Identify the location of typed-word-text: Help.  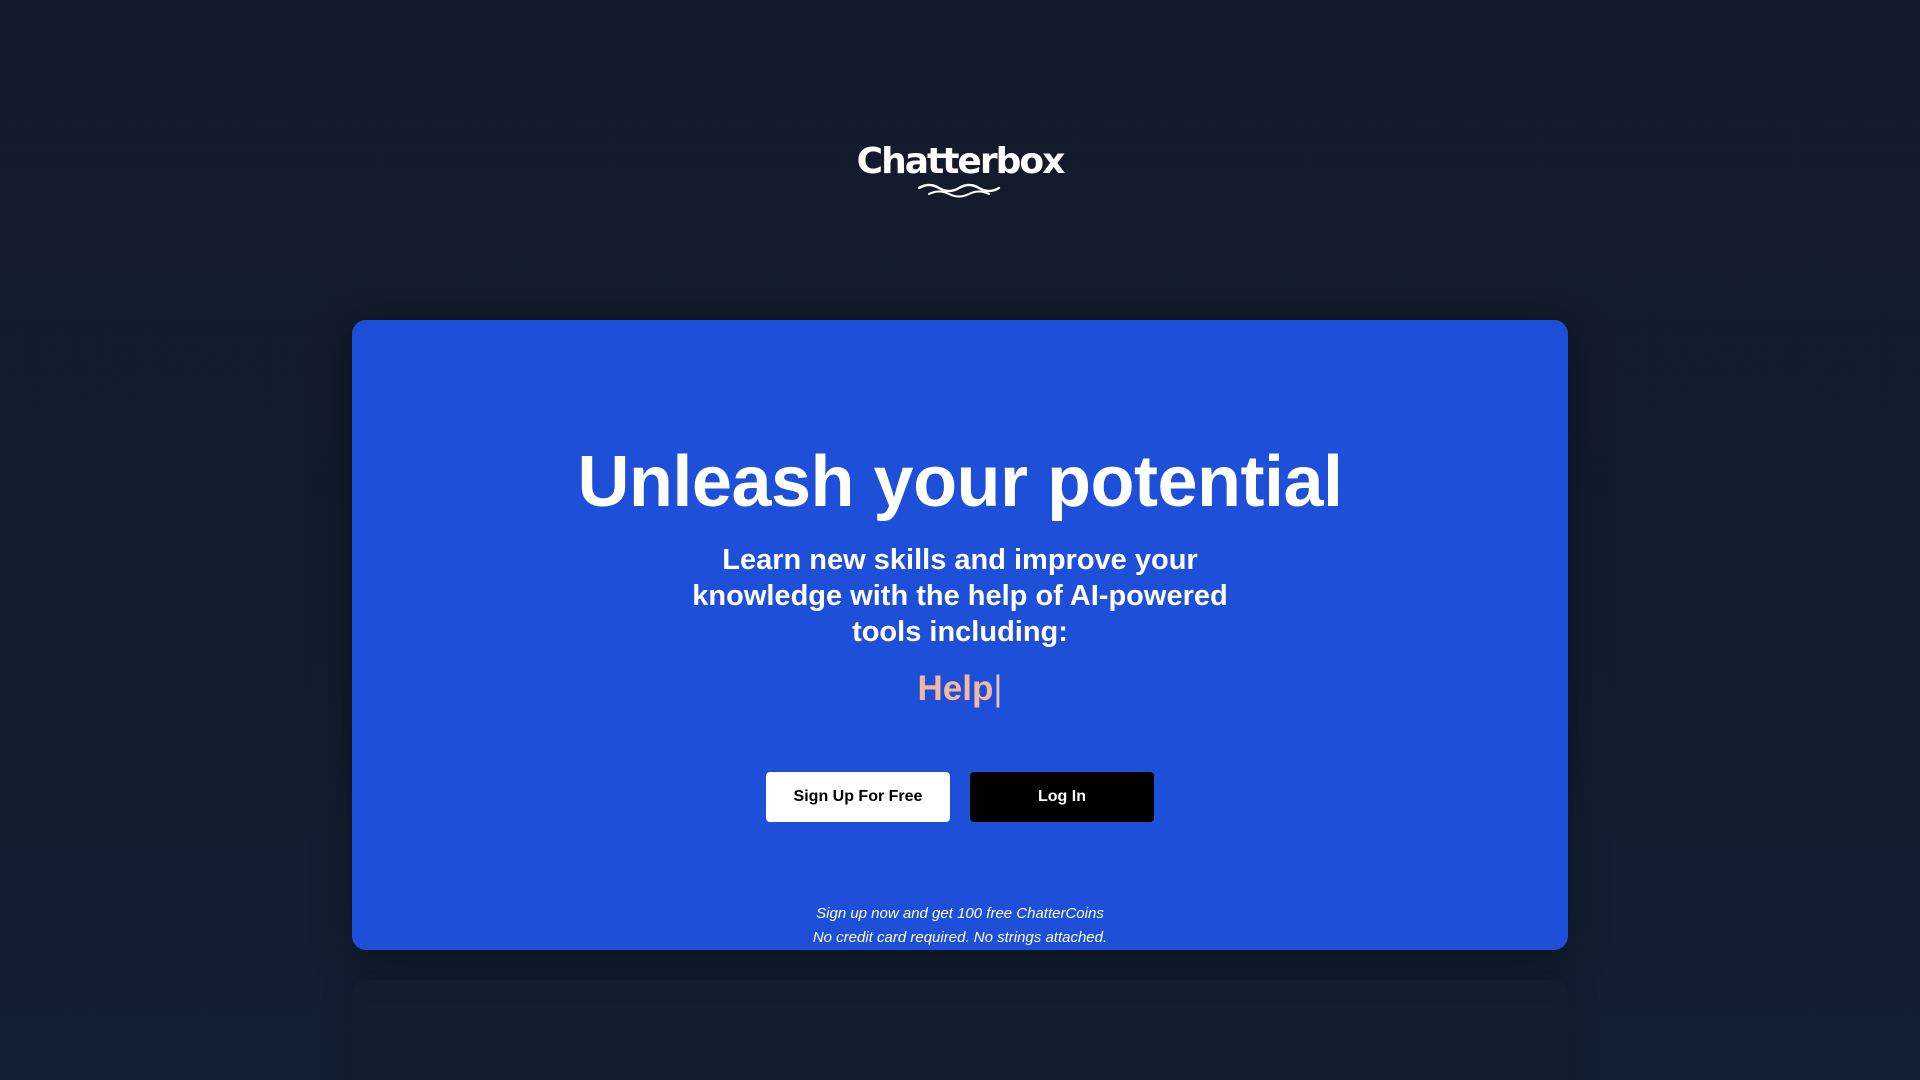
(955, 688).